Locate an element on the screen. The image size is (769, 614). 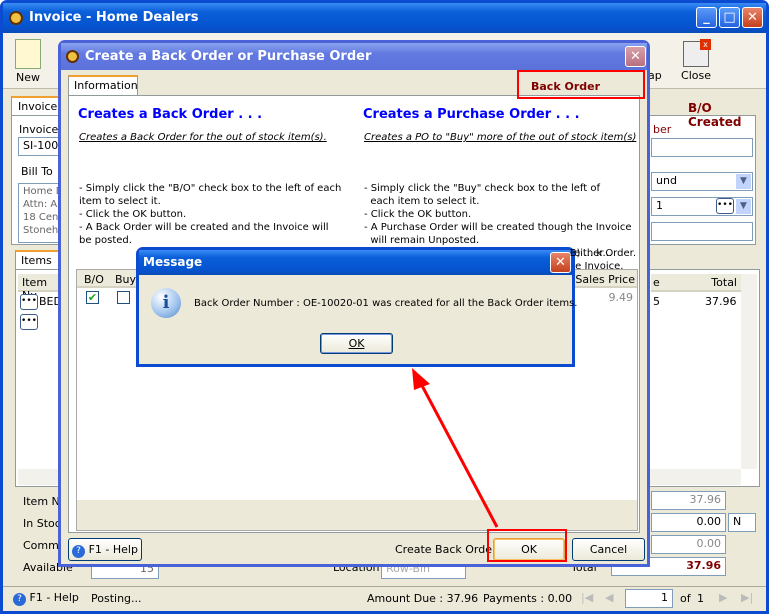
maximize-button: □ is located at coordinates (729, 17).